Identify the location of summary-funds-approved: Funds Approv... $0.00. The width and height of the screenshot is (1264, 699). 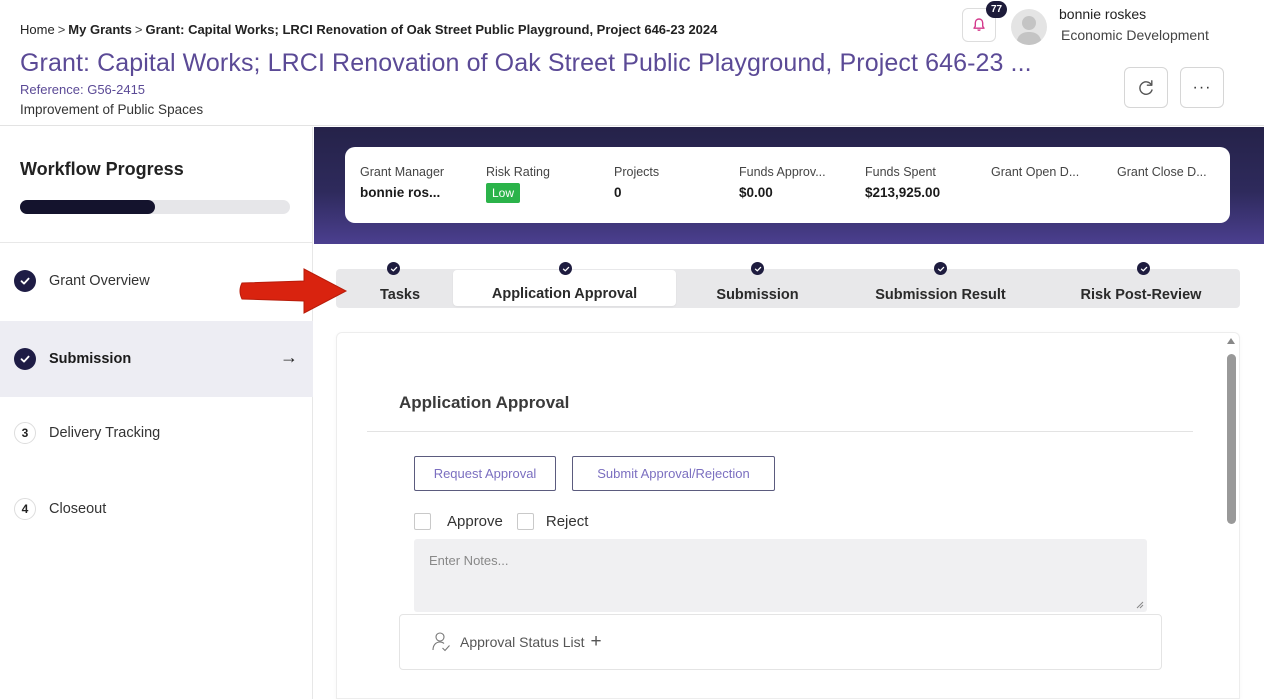
(782, 182).